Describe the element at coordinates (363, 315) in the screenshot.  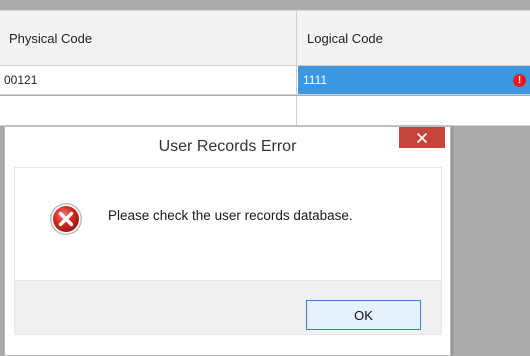
I see `ok-button: OK` at that location.